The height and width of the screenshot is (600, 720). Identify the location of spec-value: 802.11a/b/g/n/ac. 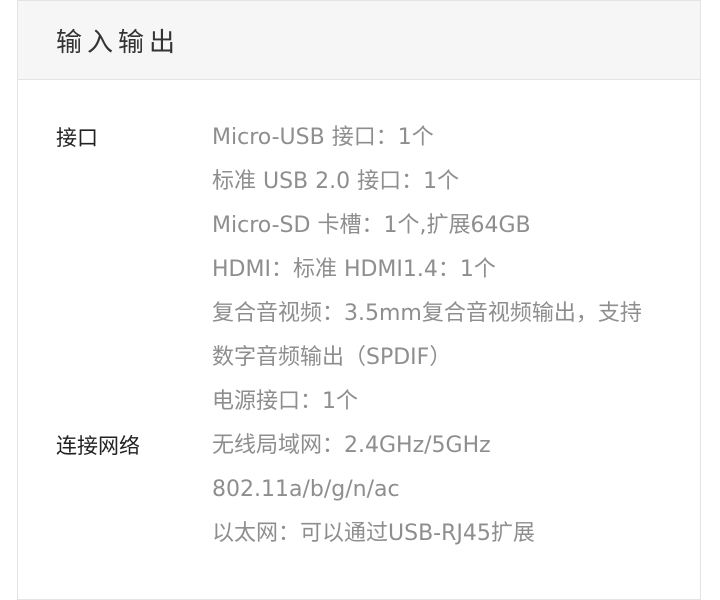
(306, 489).